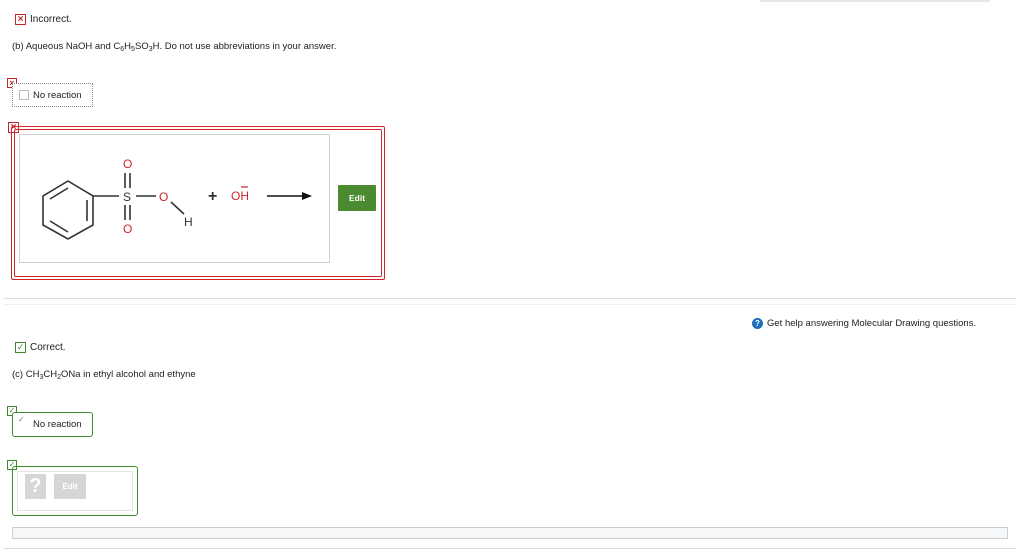  What do you see at coordinates (51, 19) in the screenshot?
I see `part-b-status-text: Incorrect.` at bounding box center [51, 19].